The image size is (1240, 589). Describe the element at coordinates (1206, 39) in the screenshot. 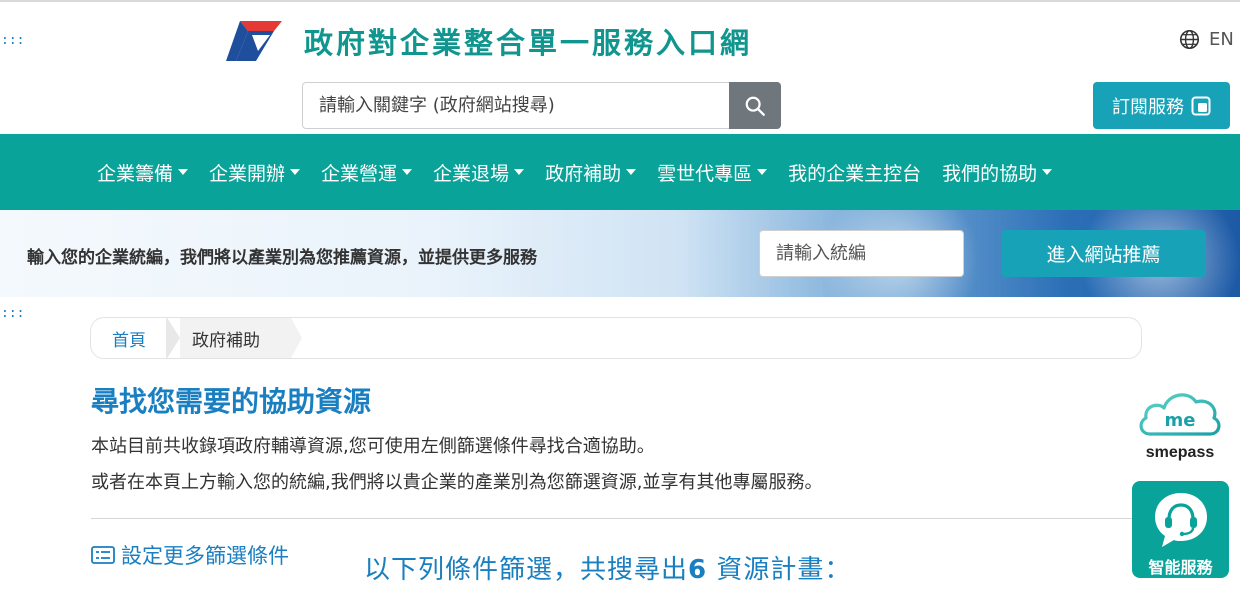

I see `language-switch: EN` at that location.